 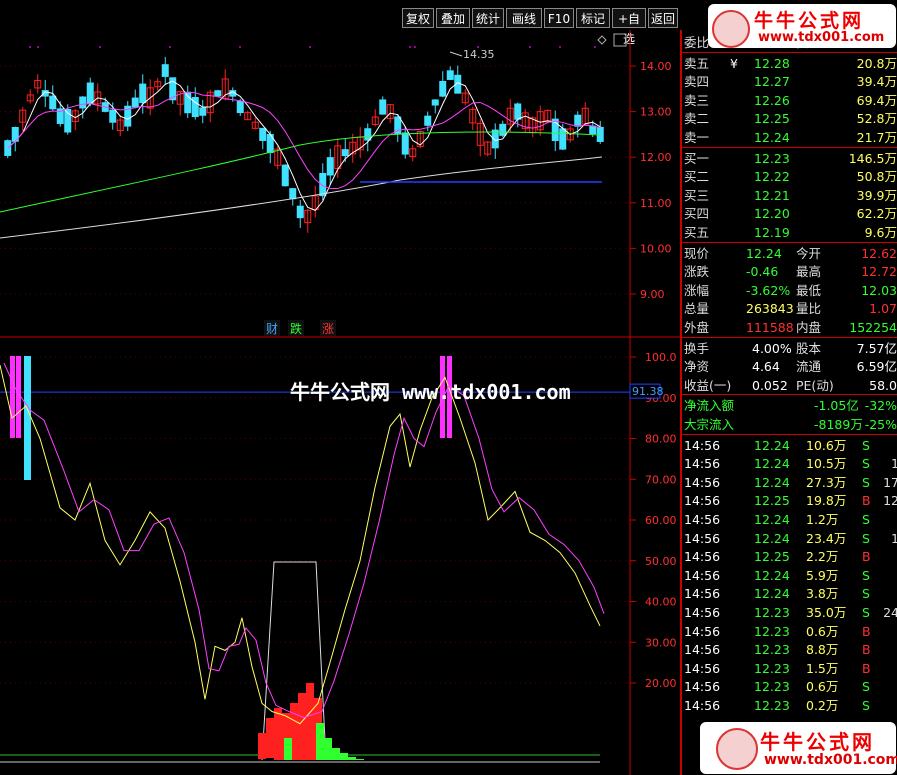 What do you see at coordinates (790, 386) in the screenshot?
I see `fund-row: 收益(一) 0.052 PE(动) 58.0` at bounding box center [790, 386].